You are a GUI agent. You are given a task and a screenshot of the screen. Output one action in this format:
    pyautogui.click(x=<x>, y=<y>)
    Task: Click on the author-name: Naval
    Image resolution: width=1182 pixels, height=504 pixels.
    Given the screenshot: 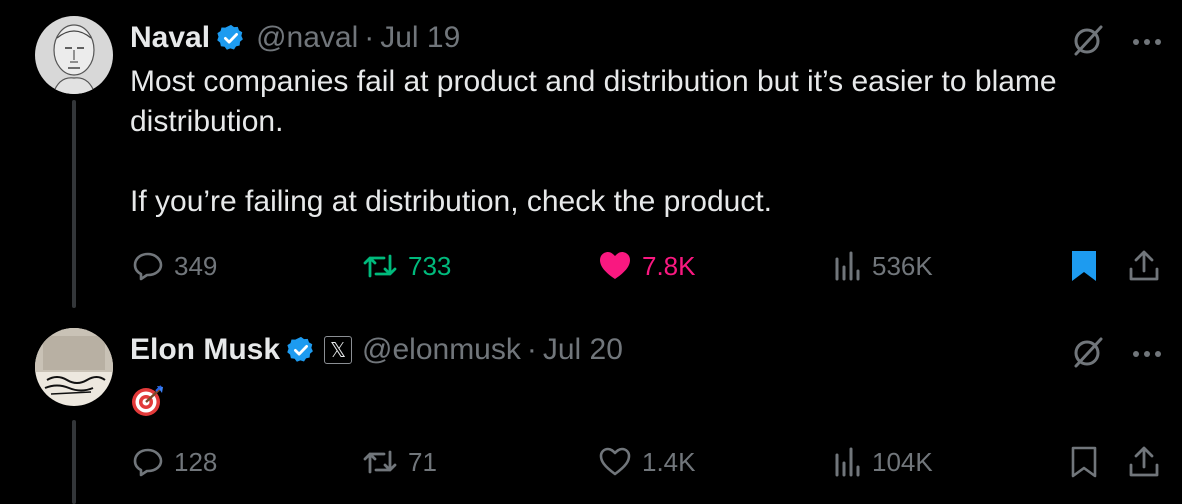 What is the action you would take?
    pyautogui.click(x=170, y=38)
    